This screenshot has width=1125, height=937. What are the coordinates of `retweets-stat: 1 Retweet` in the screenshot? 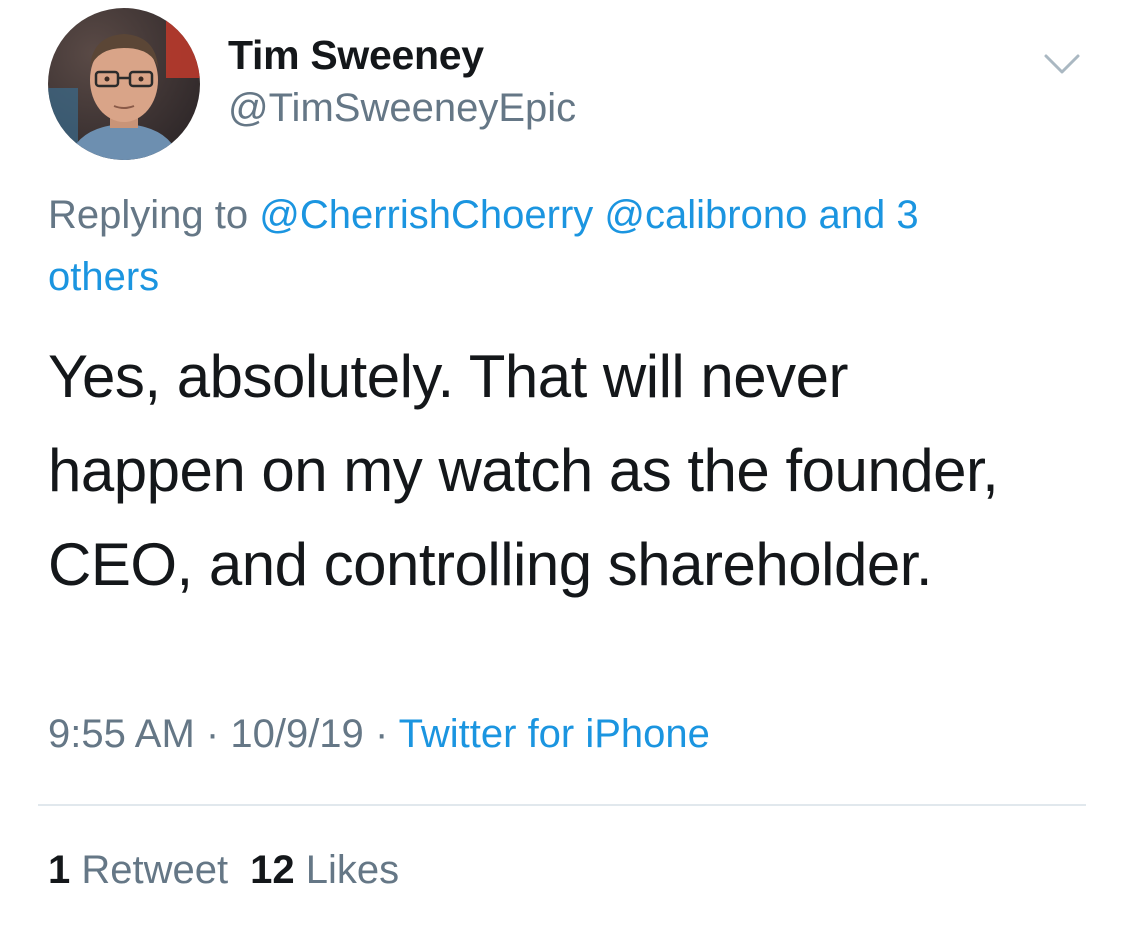 It's located at (138, 870).